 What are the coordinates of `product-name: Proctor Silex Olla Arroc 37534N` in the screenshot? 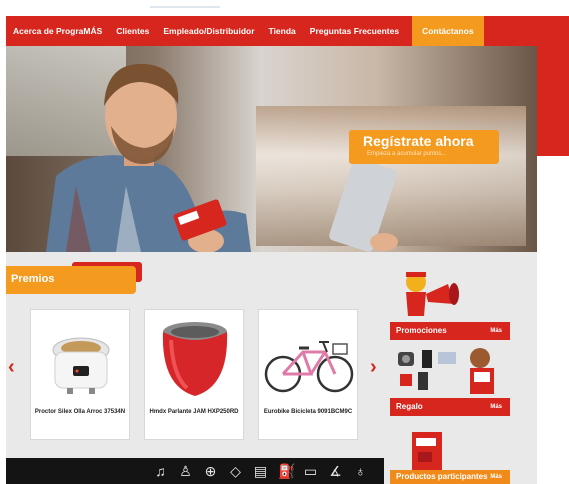 It's located at (80, 412).